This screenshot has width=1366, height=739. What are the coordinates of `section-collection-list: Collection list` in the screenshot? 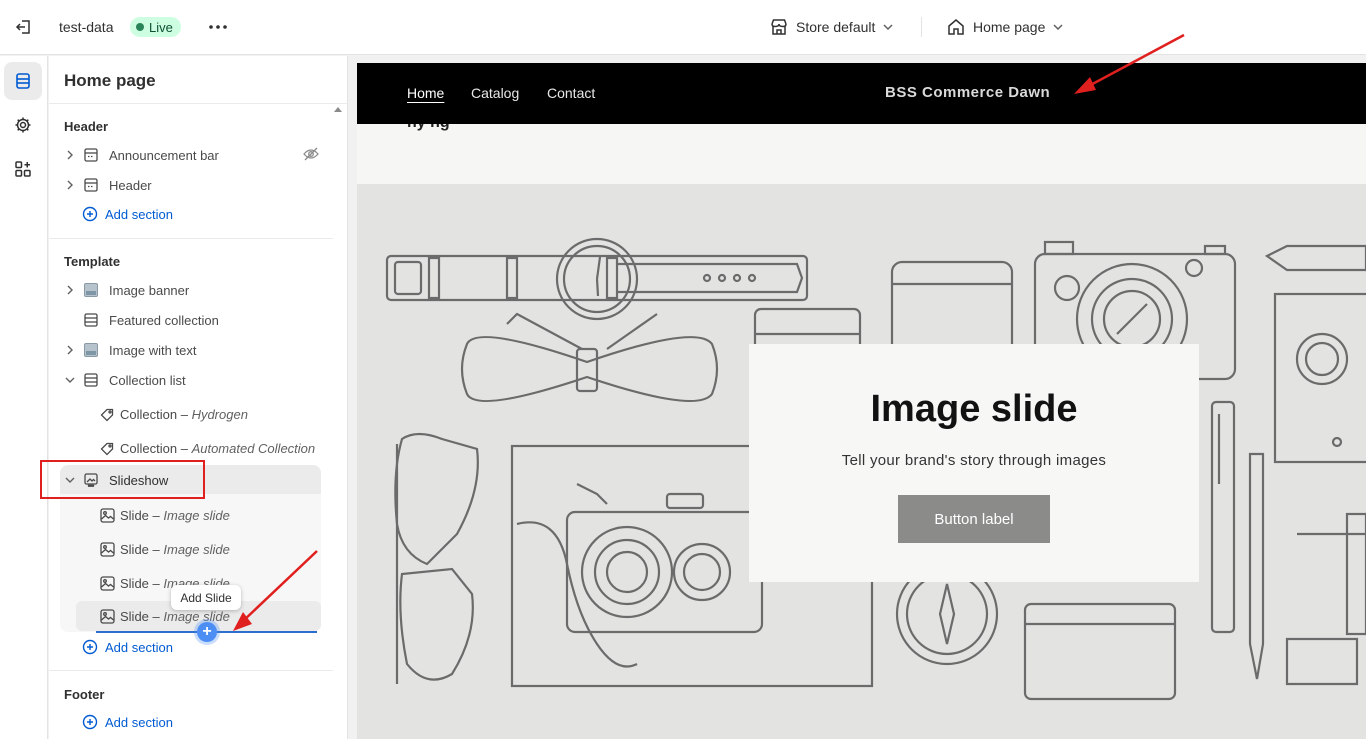 It's located at (125, 380).